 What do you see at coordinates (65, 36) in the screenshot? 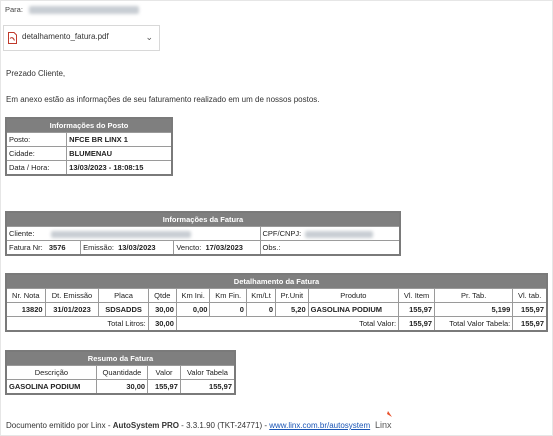
I see `attachment-filename: detalhamento_fatura.pdf` at bounding box center [65, 36].